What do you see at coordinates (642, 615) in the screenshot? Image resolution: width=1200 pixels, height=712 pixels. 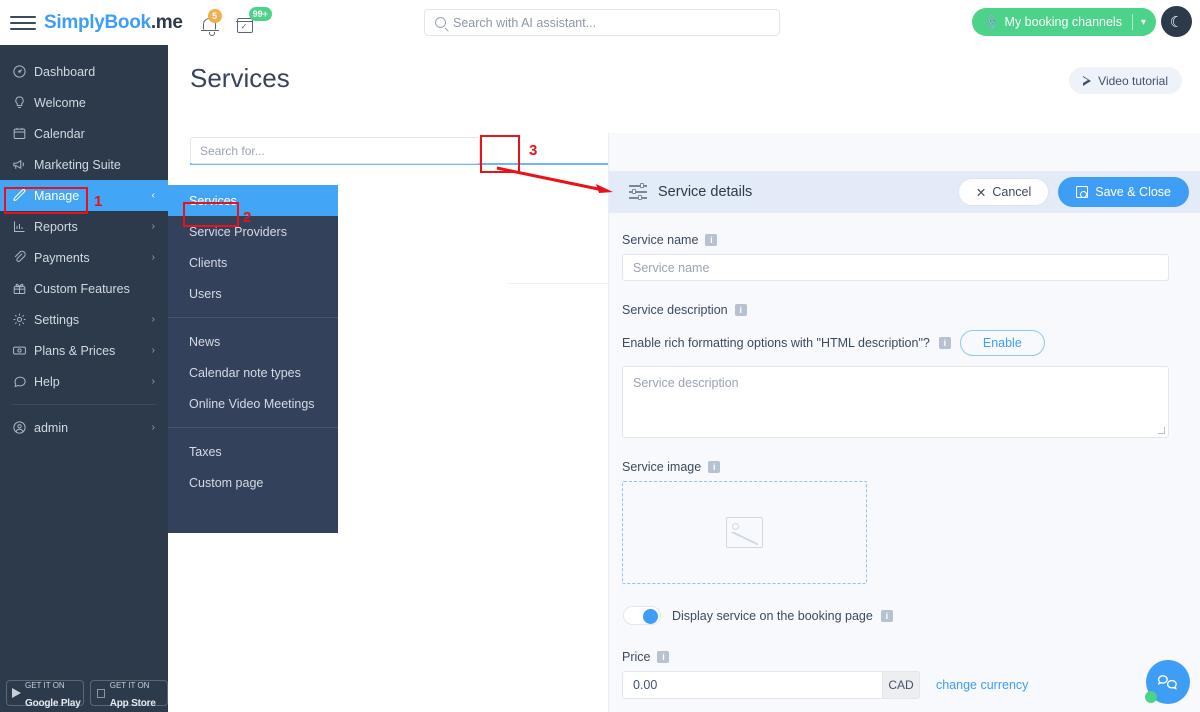 I see `display-service-toggle` at bounding box center [642, 615].